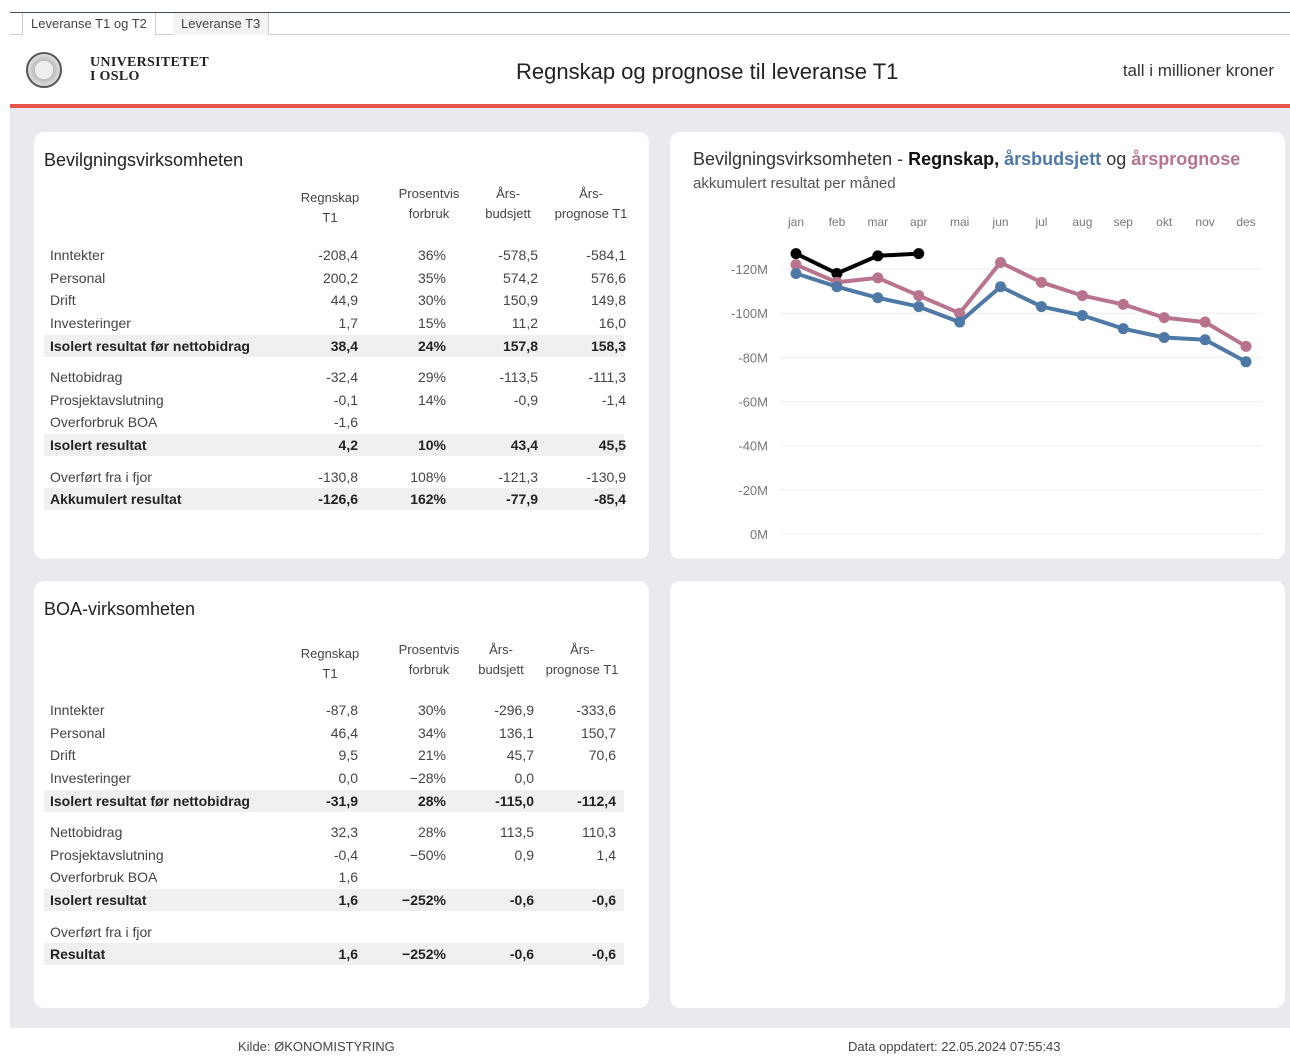  What do you see at coordinates (78, 954) in the screenshot?
I see `row-label: Resultat` at bounding box center [78, 954].